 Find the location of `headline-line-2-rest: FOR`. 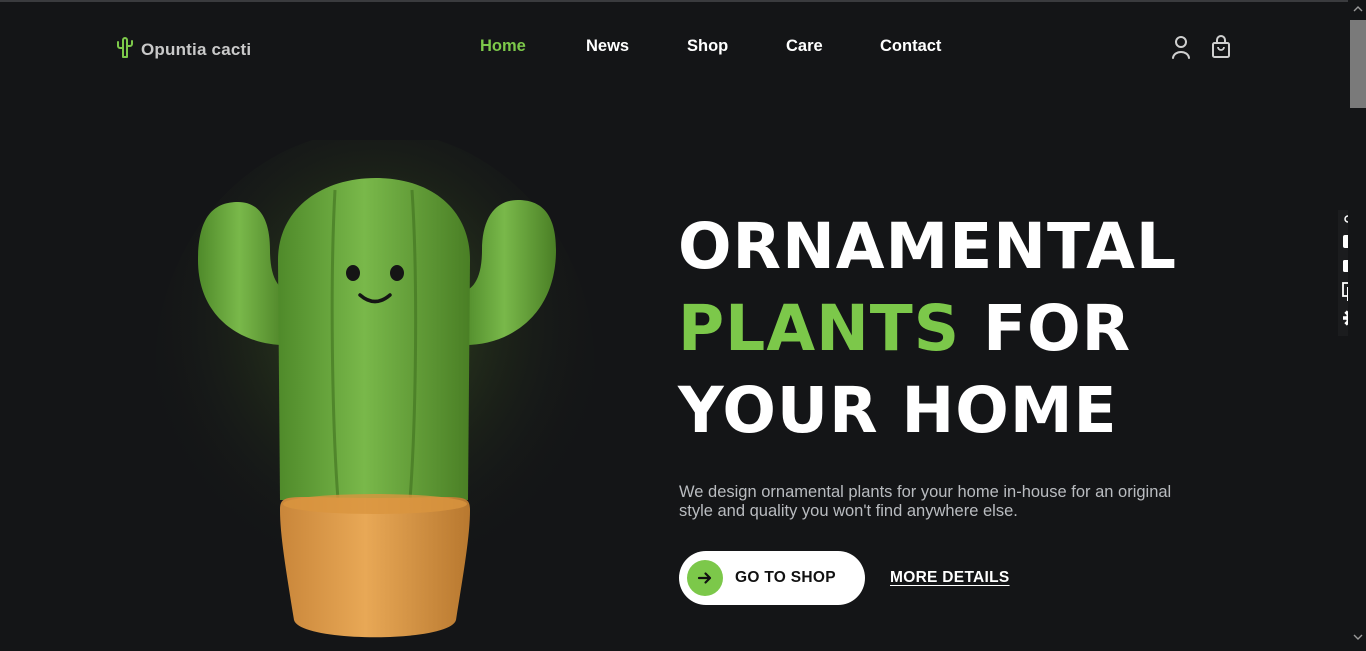

headline-line-2-rest: FOR is located at coordinates (1057, 328).